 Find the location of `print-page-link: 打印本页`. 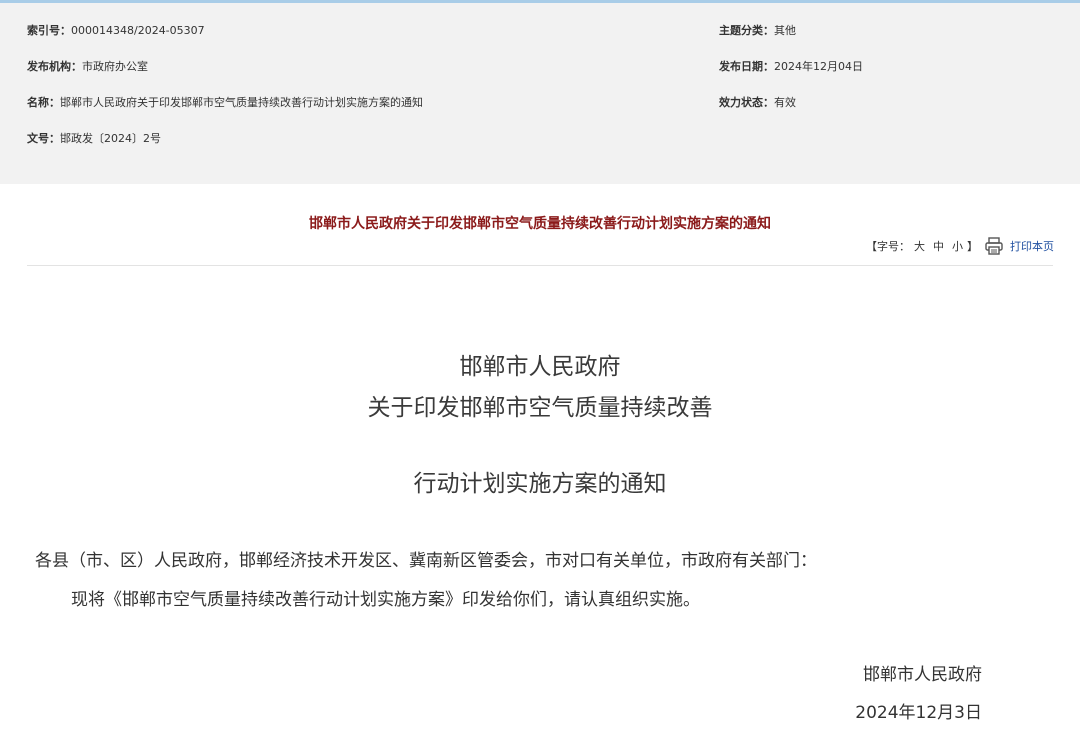

print-page-link: 打印本页 is located at coordinates (1032, 246).